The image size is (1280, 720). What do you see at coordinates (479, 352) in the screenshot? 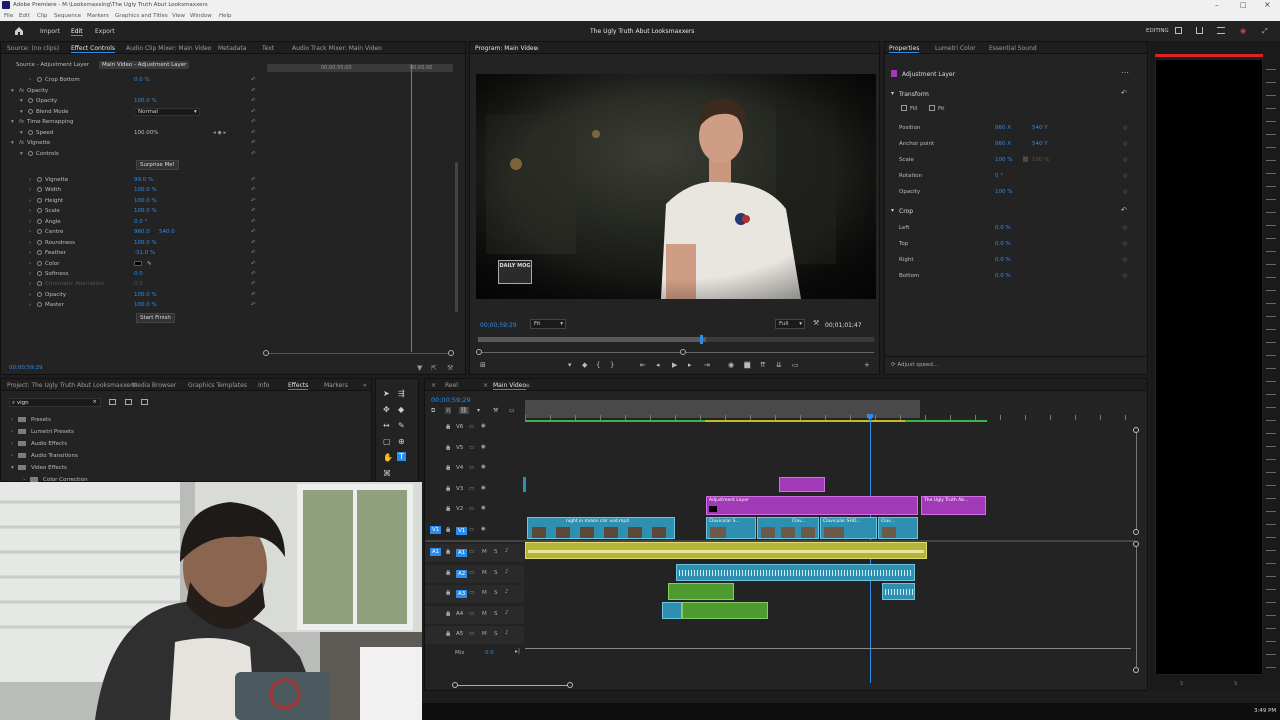
I see `program-zoom-left` at bounding box center [479, 352].